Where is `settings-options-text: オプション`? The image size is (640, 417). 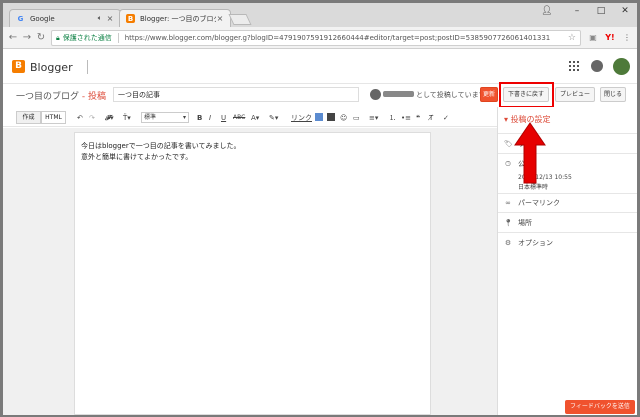
settings-options-text: オプション is located at coordinates (535, 243).